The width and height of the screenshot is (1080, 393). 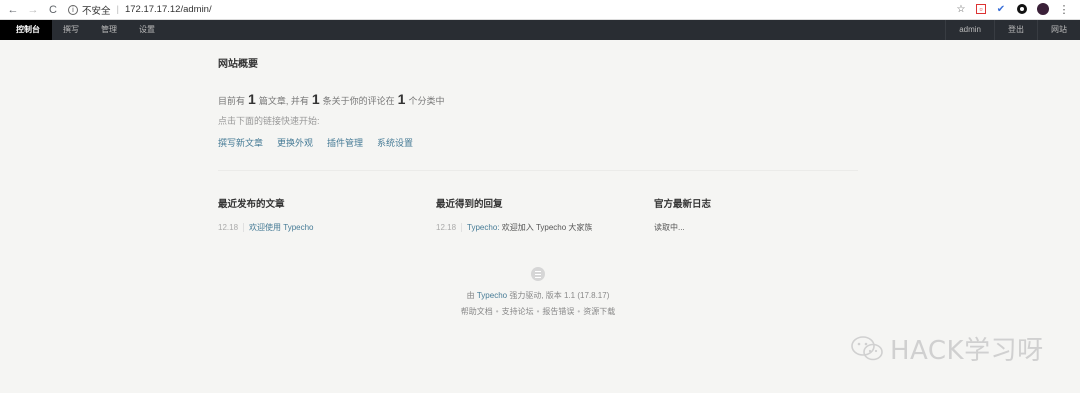 I want to click on powered-suffix: 强力驱动, 版本 1.1 (17.8.17), so click(x=559, y=295).